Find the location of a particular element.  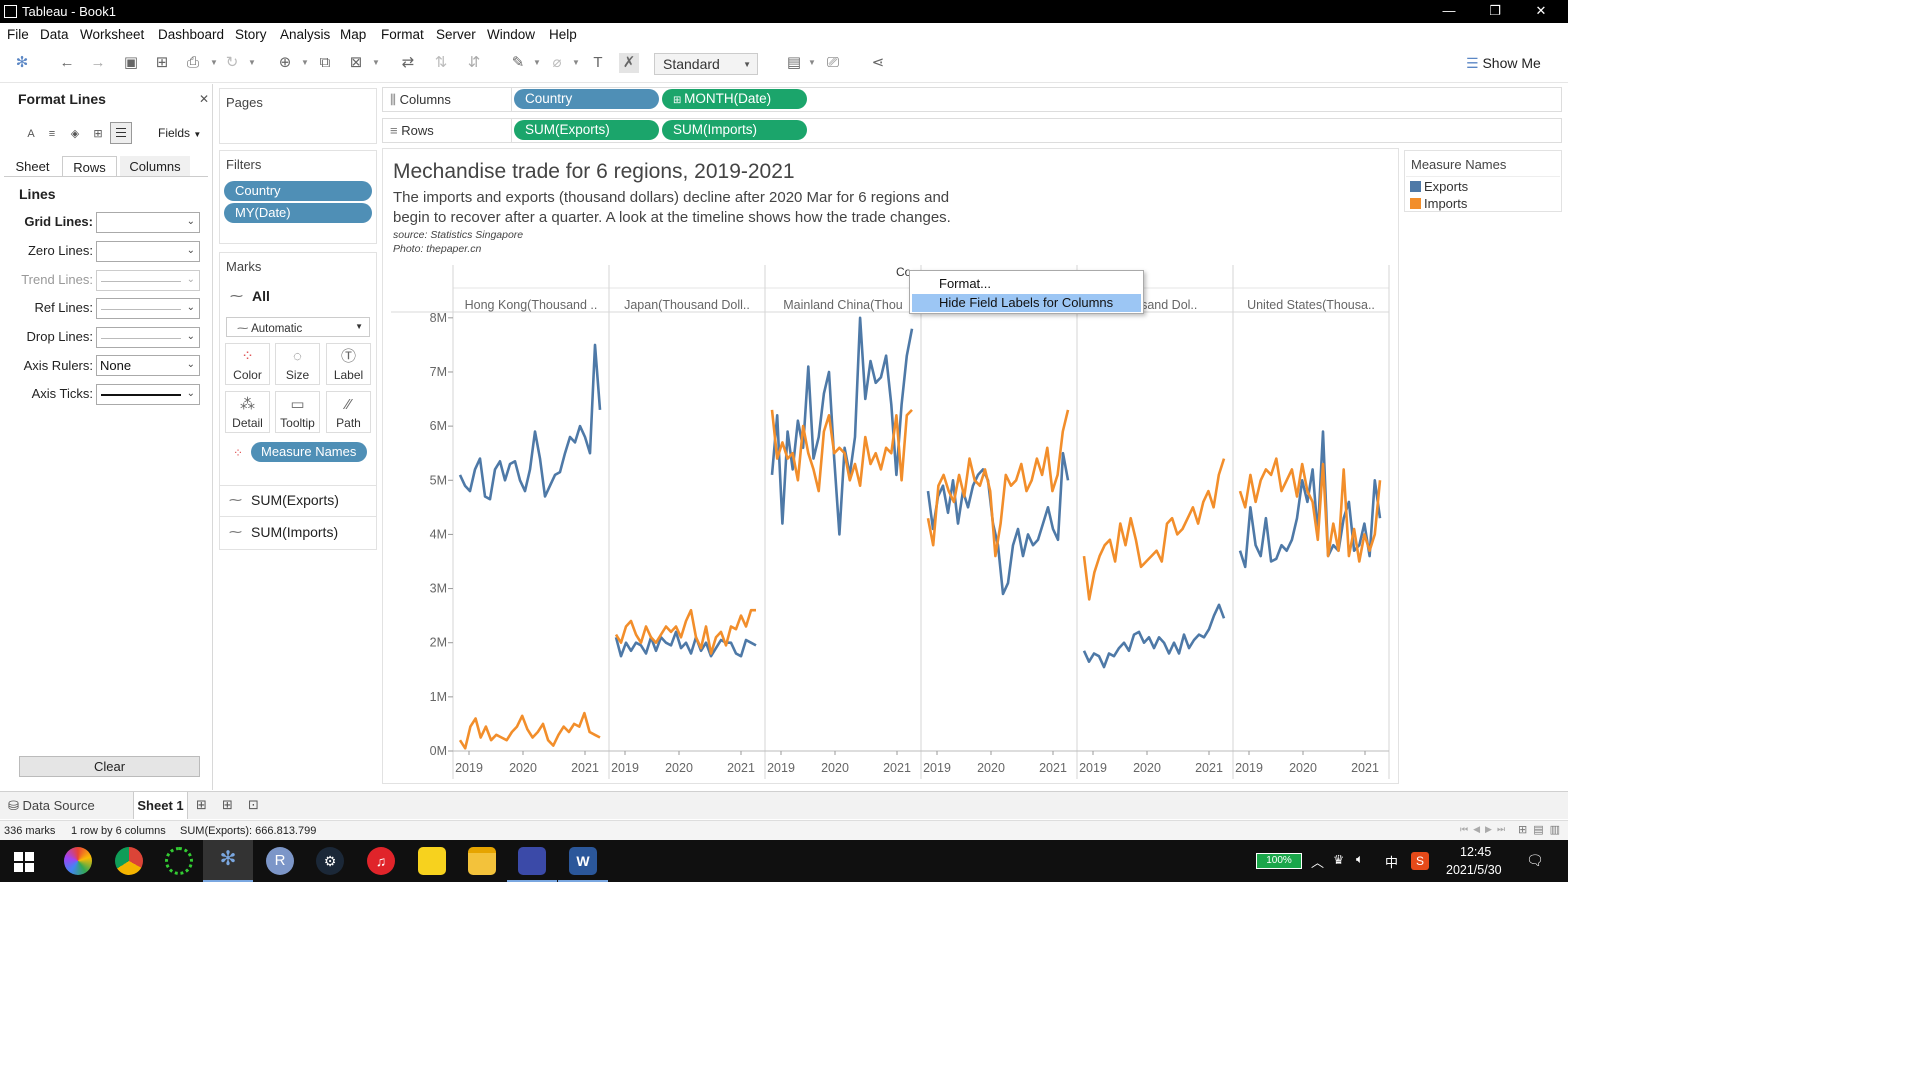

clear-sheet-icon: ⊠ is located at coordinates (356, 63).